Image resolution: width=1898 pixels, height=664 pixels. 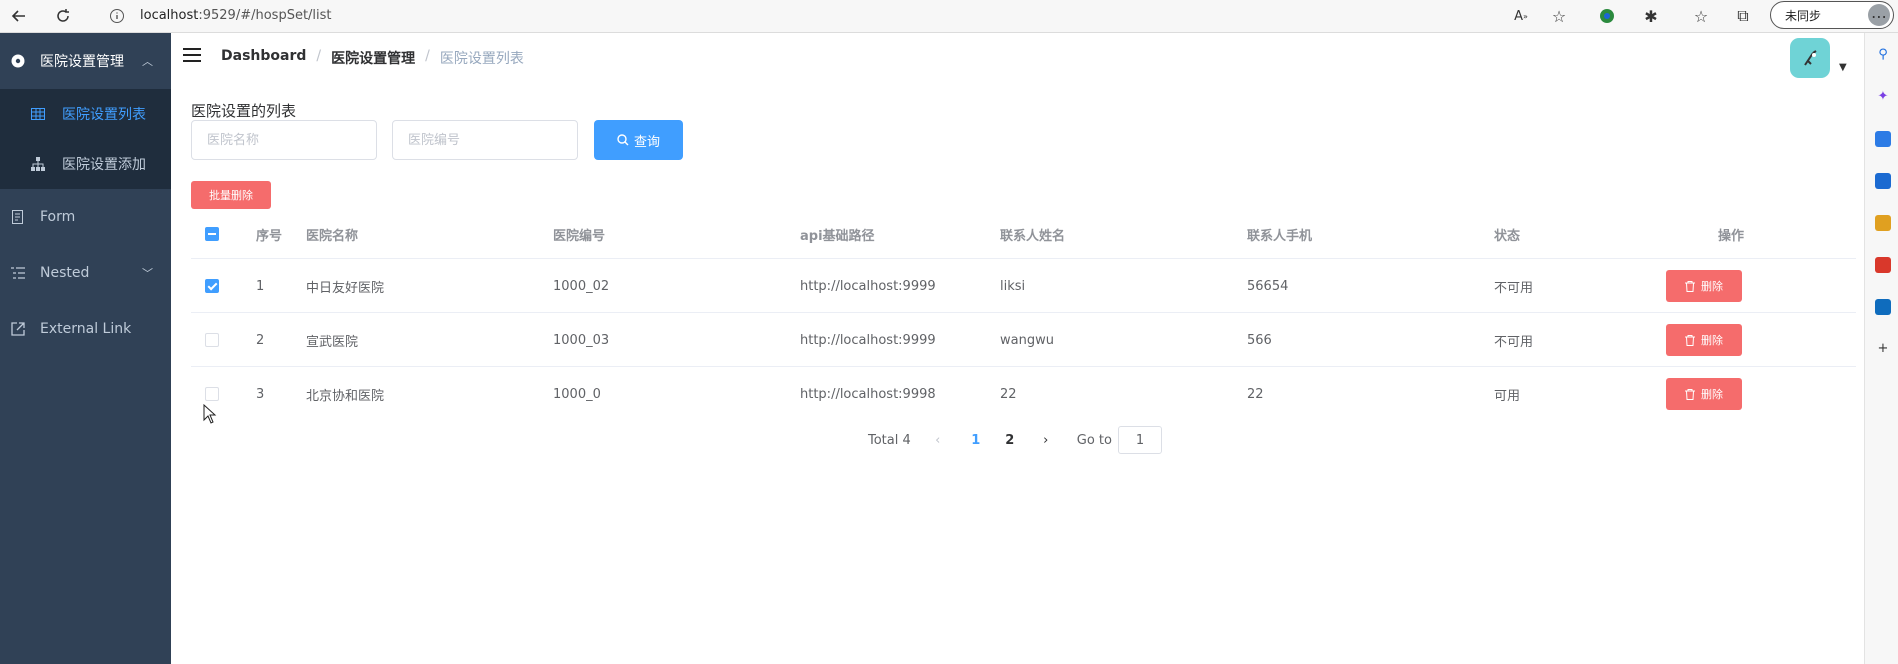 What do you see at coordinates (1883, 139) in the screenshot?
I see `shopping-tag-icon` at bounding box center [1883, 139].